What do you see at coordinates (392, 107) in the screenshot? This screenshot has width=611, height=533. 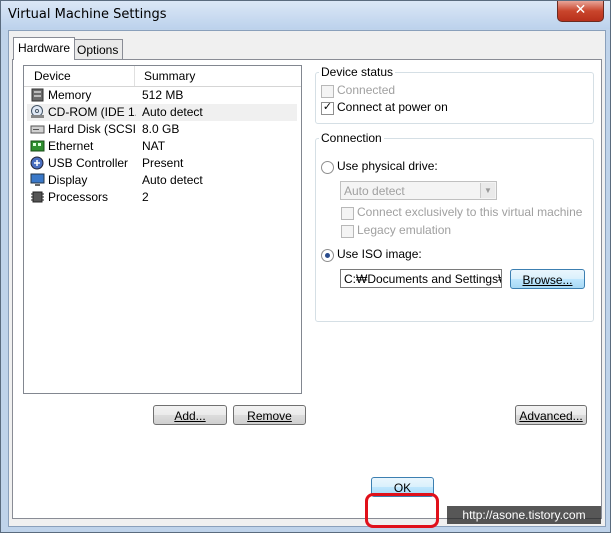 I see `connect-at-power-on-label: Connect at power on` at bounding box center [392, 107].